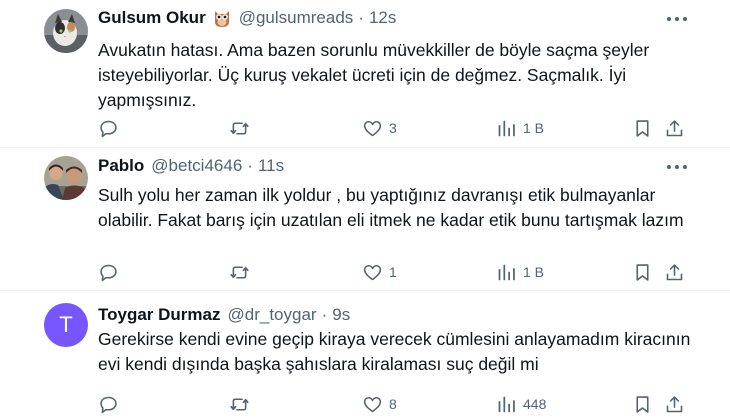 The width and height of the screenshot is (730, 420). What do you see at coordinates (271, 166) in the screenshot?
I see `timestamp: 11s` at bounding box center [271, 166].